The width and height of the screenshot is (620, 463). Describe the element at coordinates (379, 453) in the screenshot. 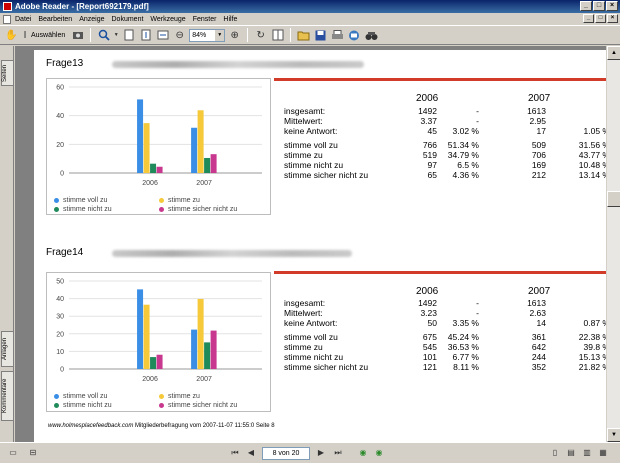

I see `go-forward-icon: ◉` at that location.